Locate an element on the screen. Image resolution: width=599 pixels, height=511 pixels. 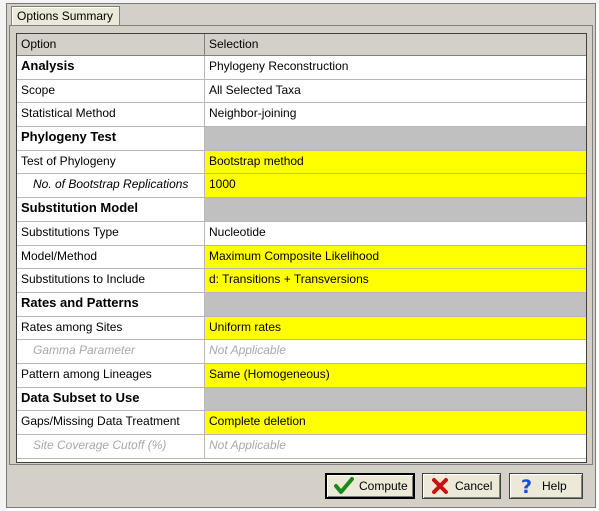
table-row: Substitution Model is located at coordinates (301, 210).